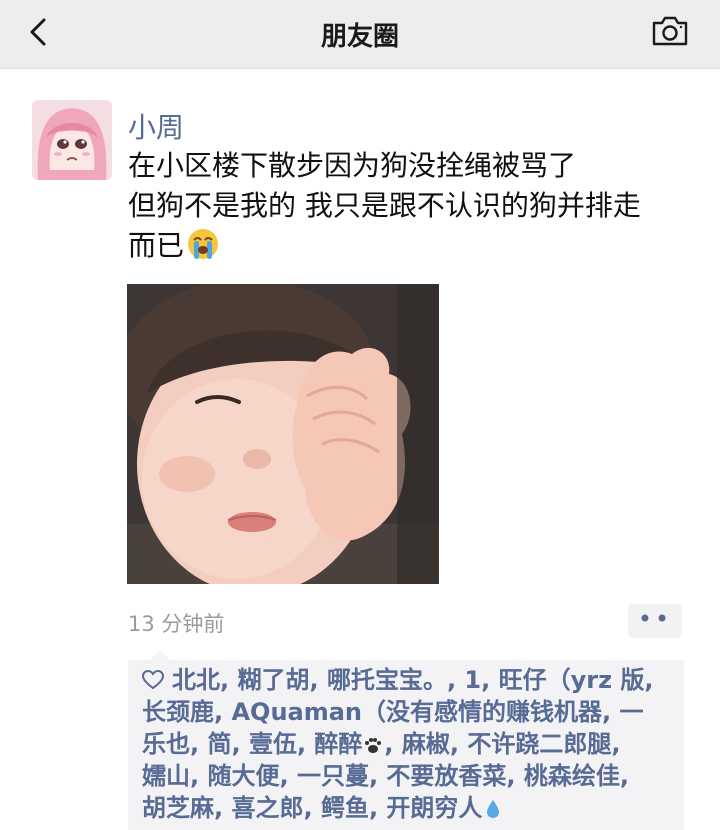 The width and height of the screenshot is (720, 830). Describe the element at coordinates (493, 809) in the screenshot. I see `droplet-icon` at that location.